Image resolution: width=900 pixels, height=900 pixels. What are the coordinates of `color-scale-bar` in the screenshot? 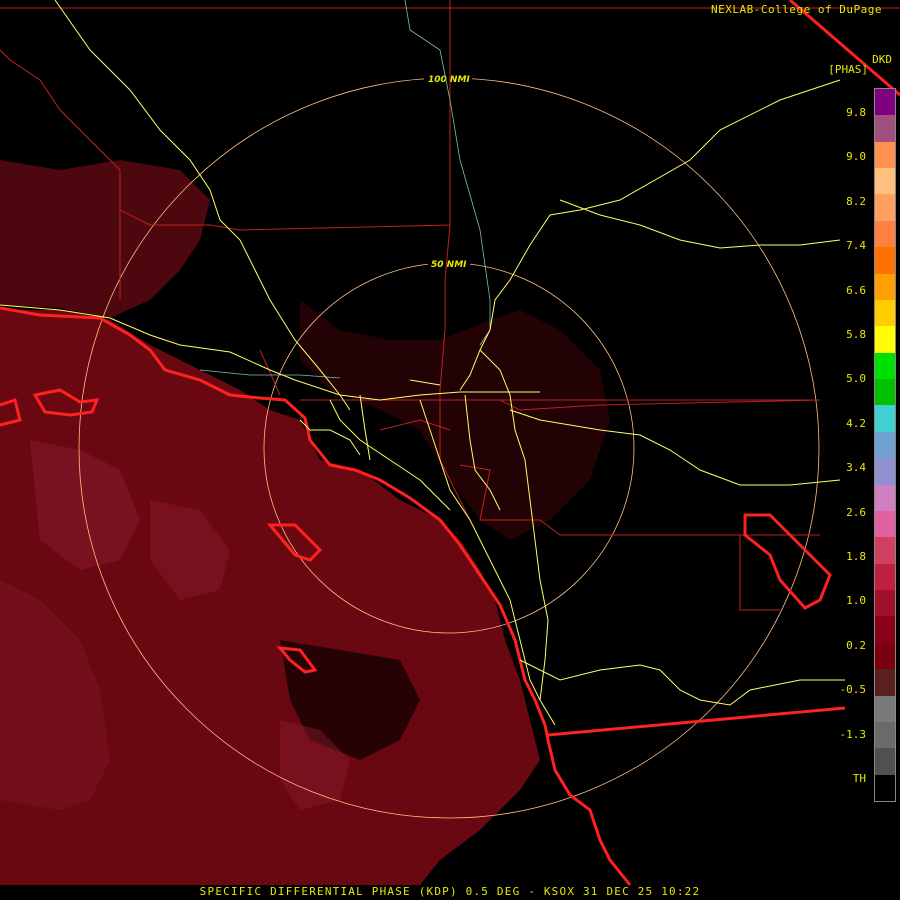 It's located at (885, 445).